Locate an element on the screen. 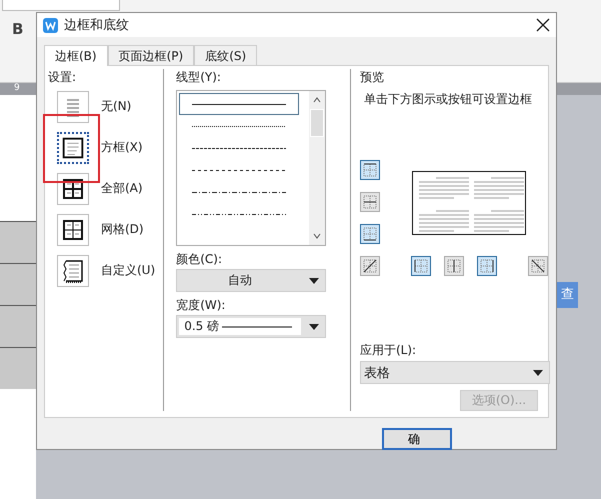 The width and height of the screenshot is (601, 499). width-dropdown: 0.5 磅 is located at coordinates (251, 326).